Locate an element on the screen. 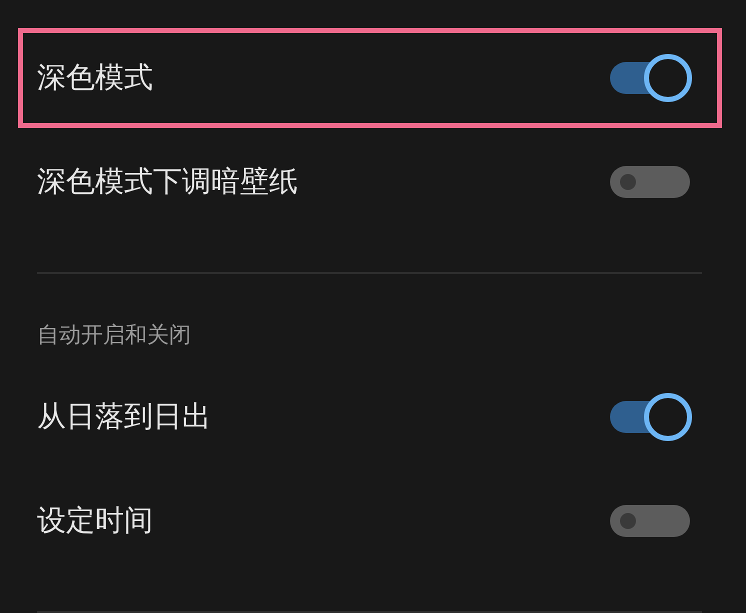 This screenshot has height=613, width=746. setting-label: 从日落到日出 is located at coordinates (124, 417).